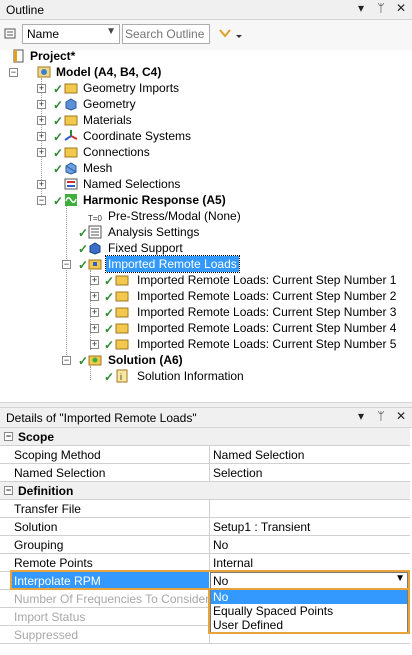 The width and height of the screenshot is (412, 655). Describe the element at coordinates (101, 418) in the screenshot. I see `details-title: Details of "Imported Remote Loads"` at that location.